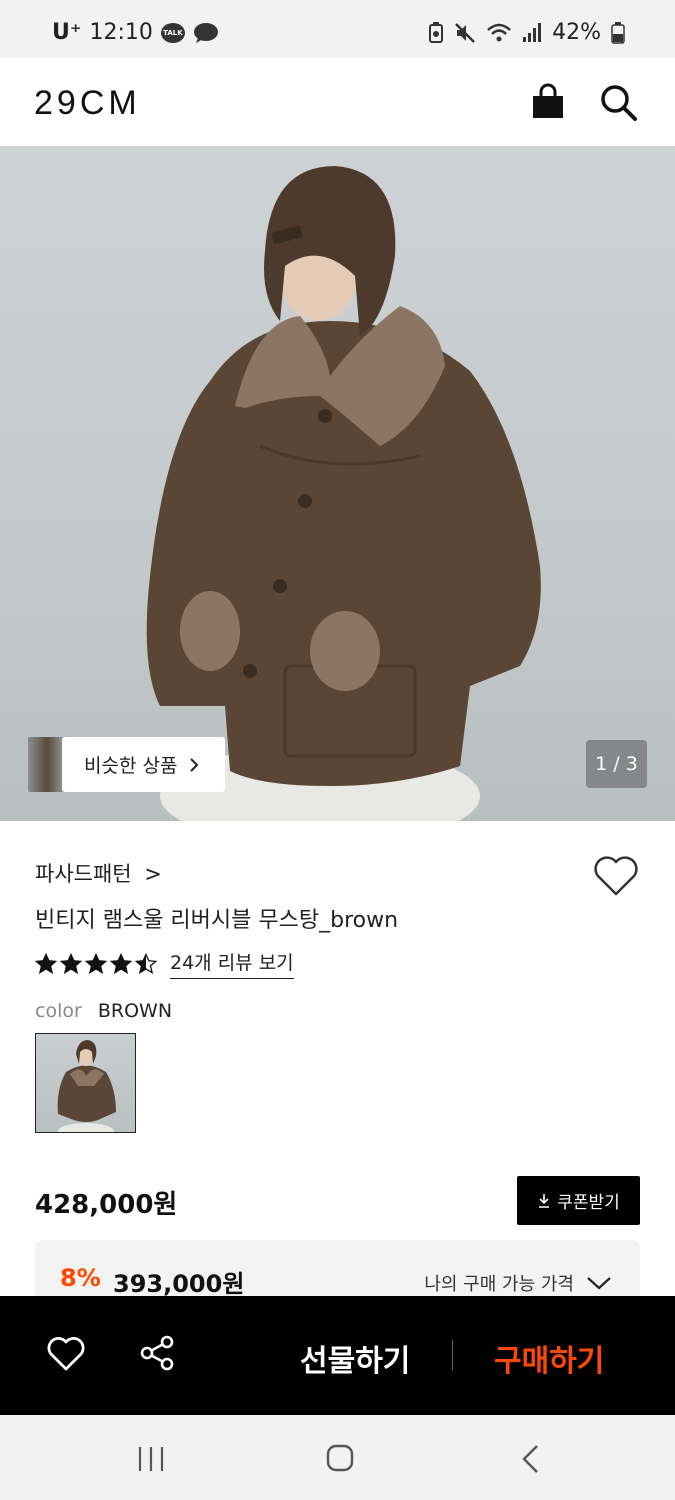 This screenshot has height=1500, width=675. I want to click on my-price-label: 나의 구매 가능 가격, so click(499, 1284).